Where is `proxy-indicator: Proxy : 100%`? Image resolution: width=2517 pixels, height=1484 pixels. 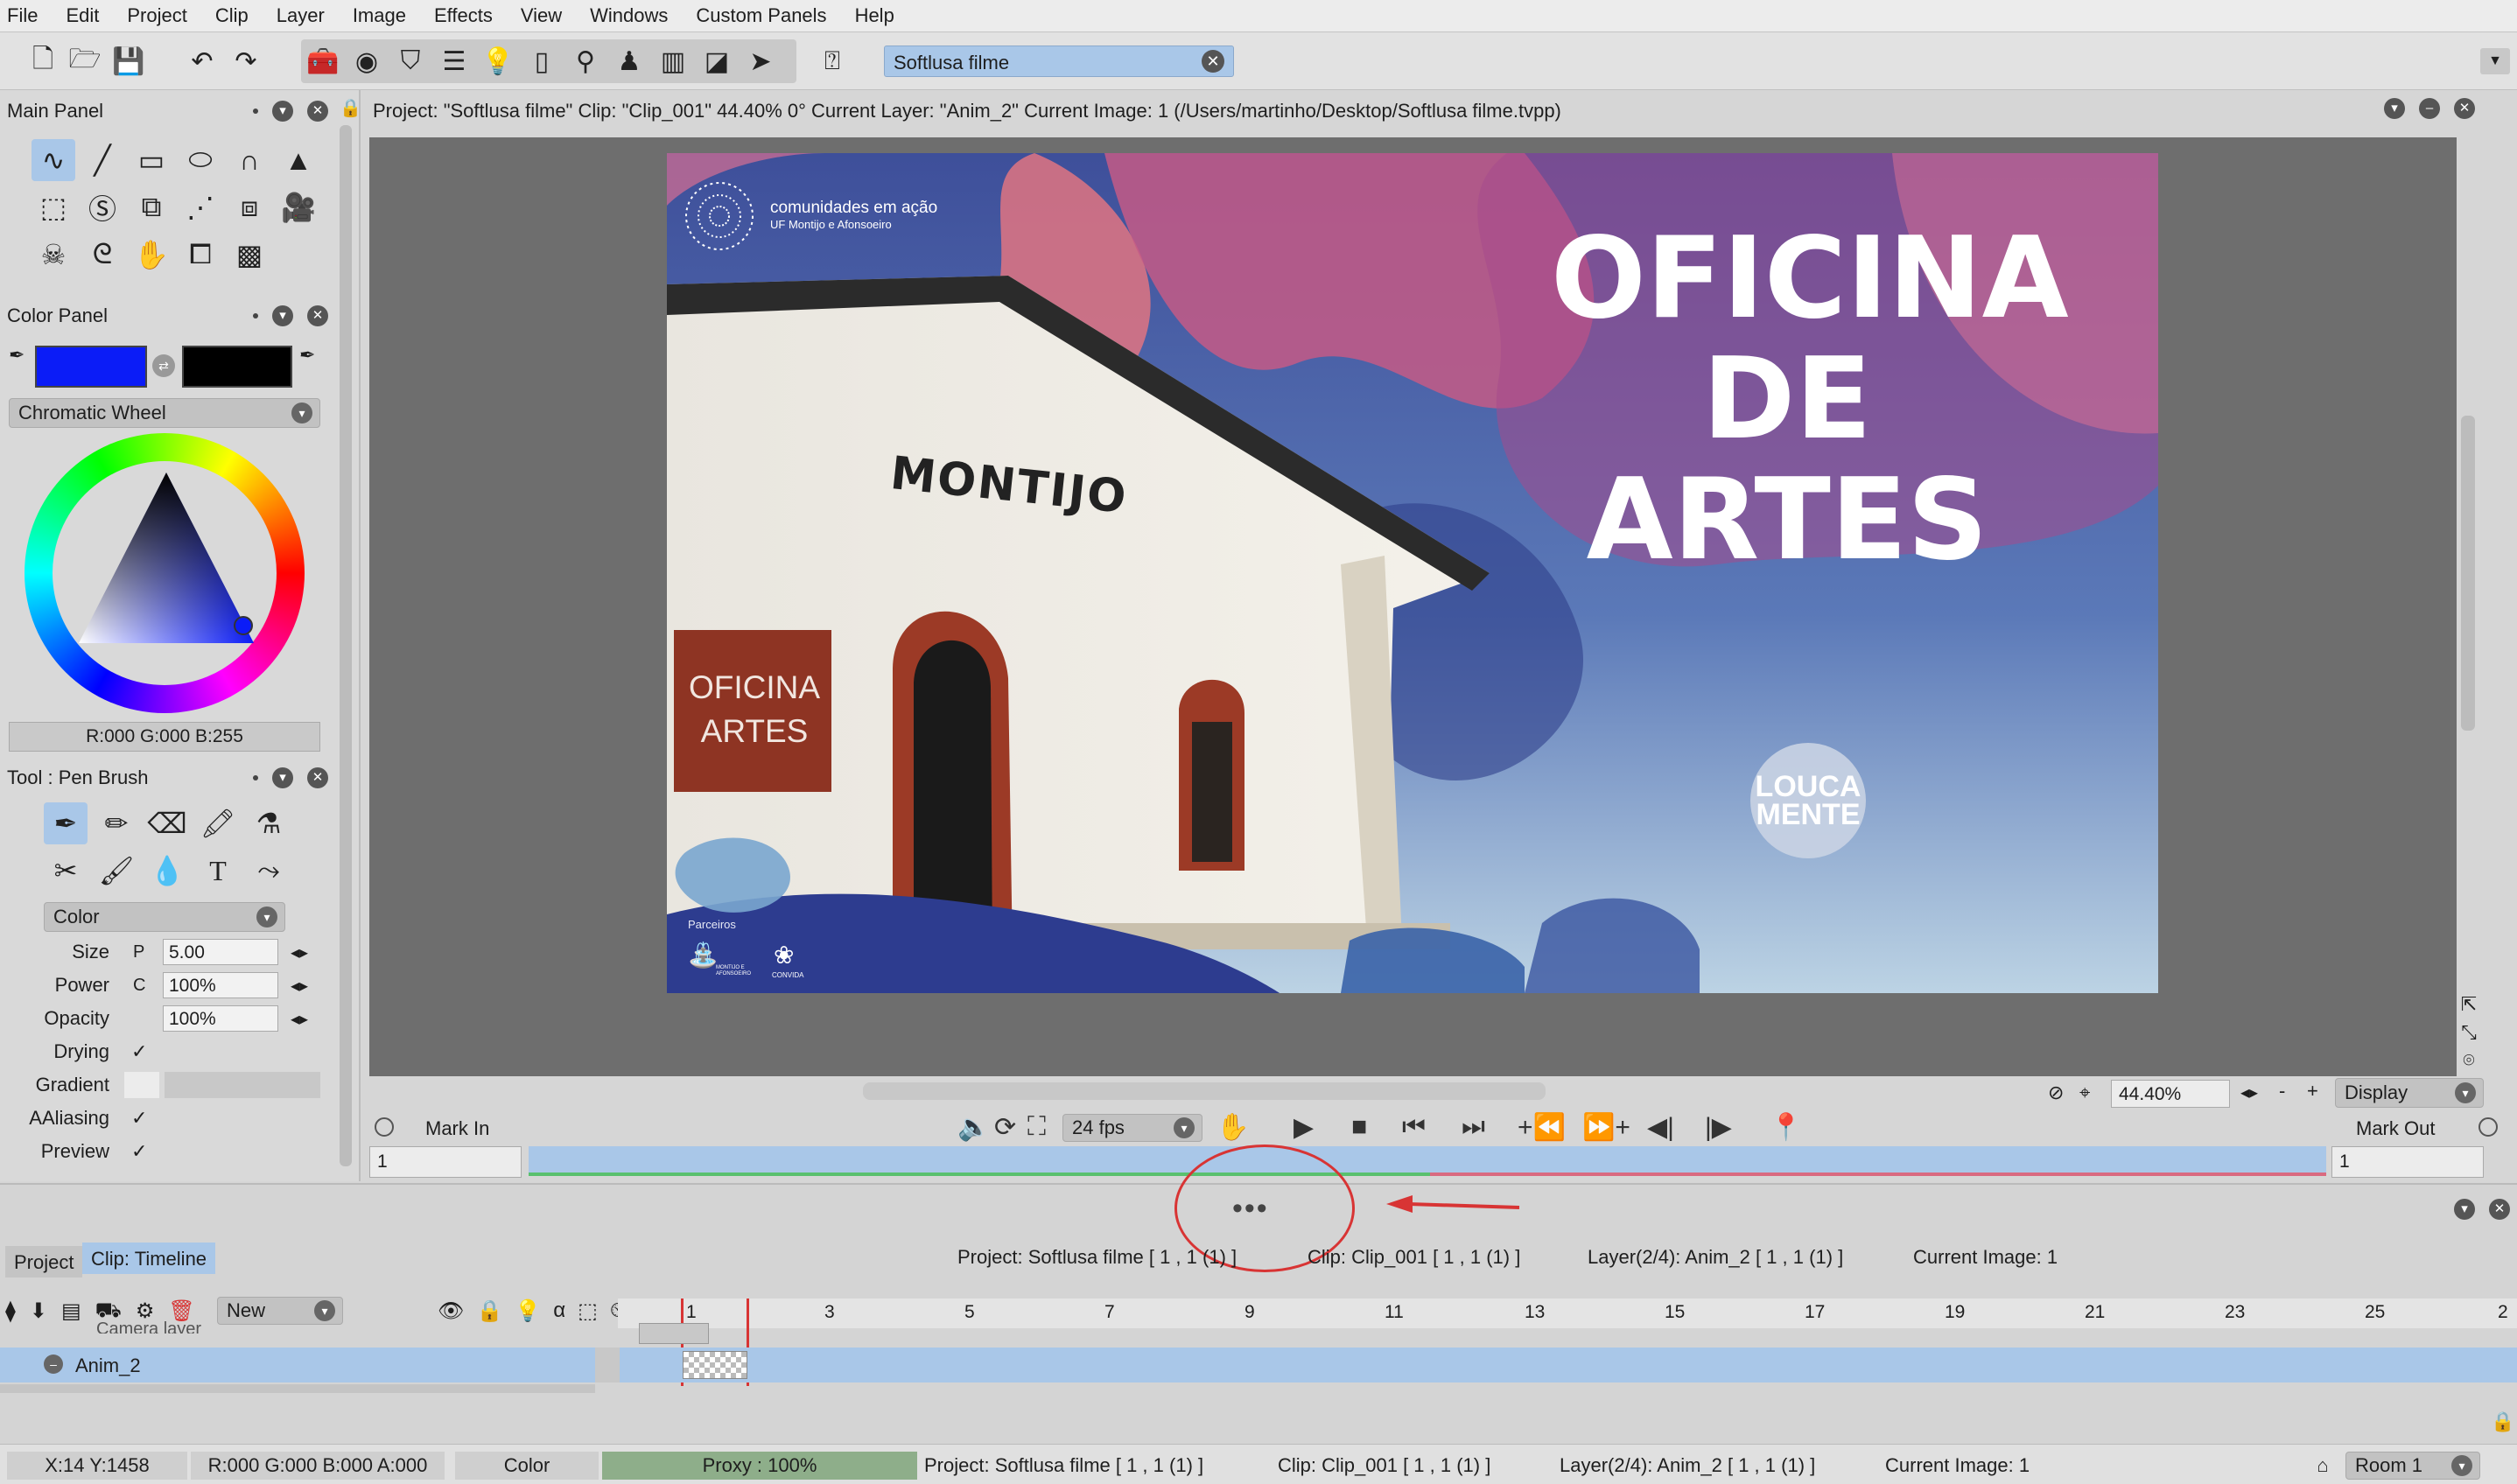 proxy-indicator: Proxy : 100% is located at coordinates (760, 1466).